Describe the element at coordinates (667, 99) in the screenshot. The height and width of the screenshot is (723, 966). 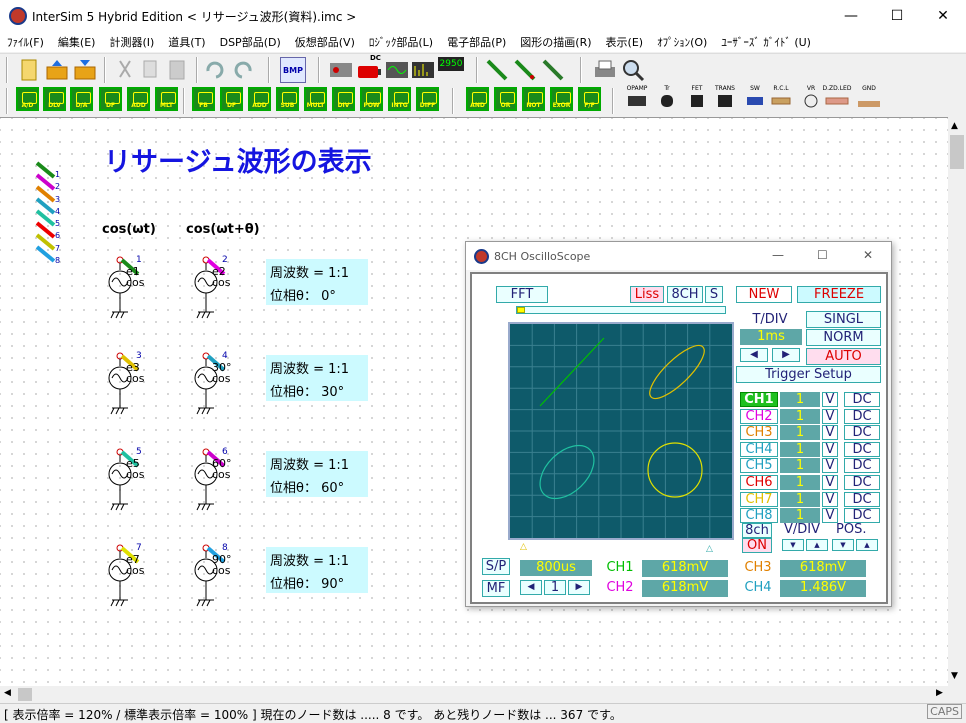
I see `transistor-button: Tr` at that location.